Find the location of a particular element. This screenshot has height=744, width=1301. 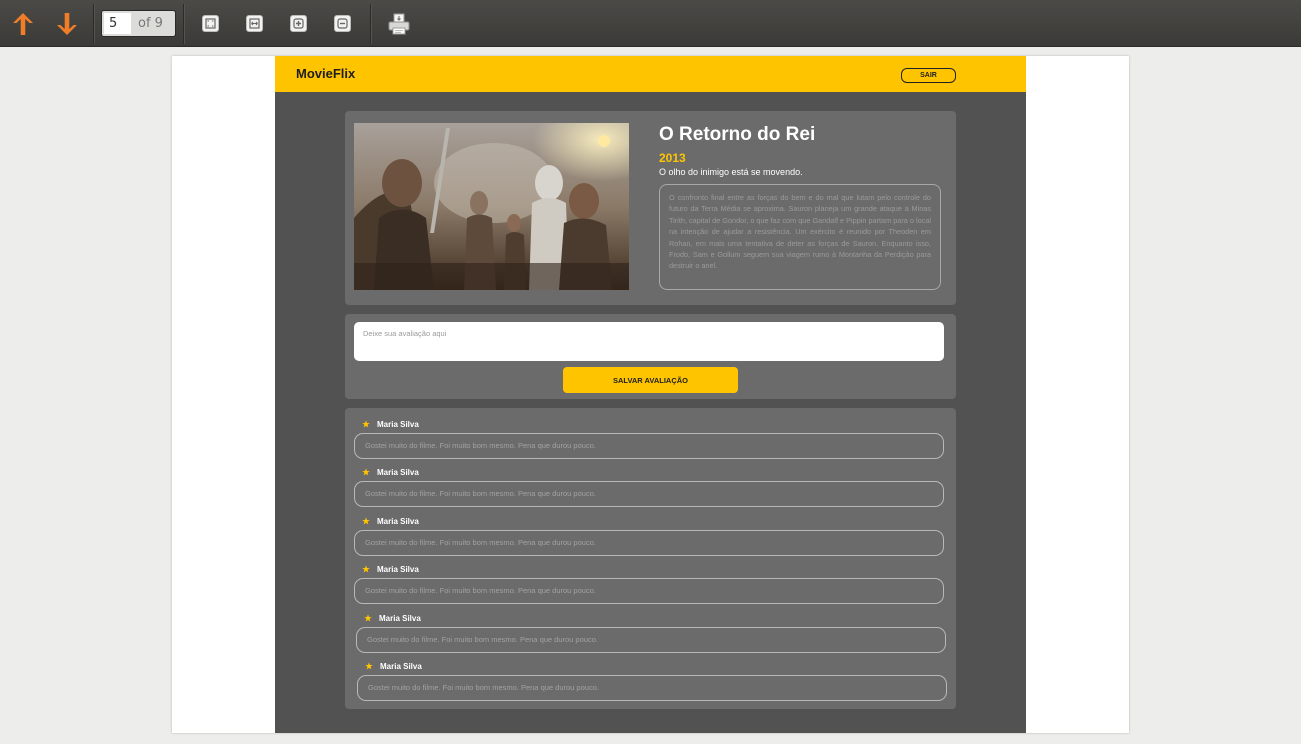

zoom-out-icon is located at coordinates (342, 23).